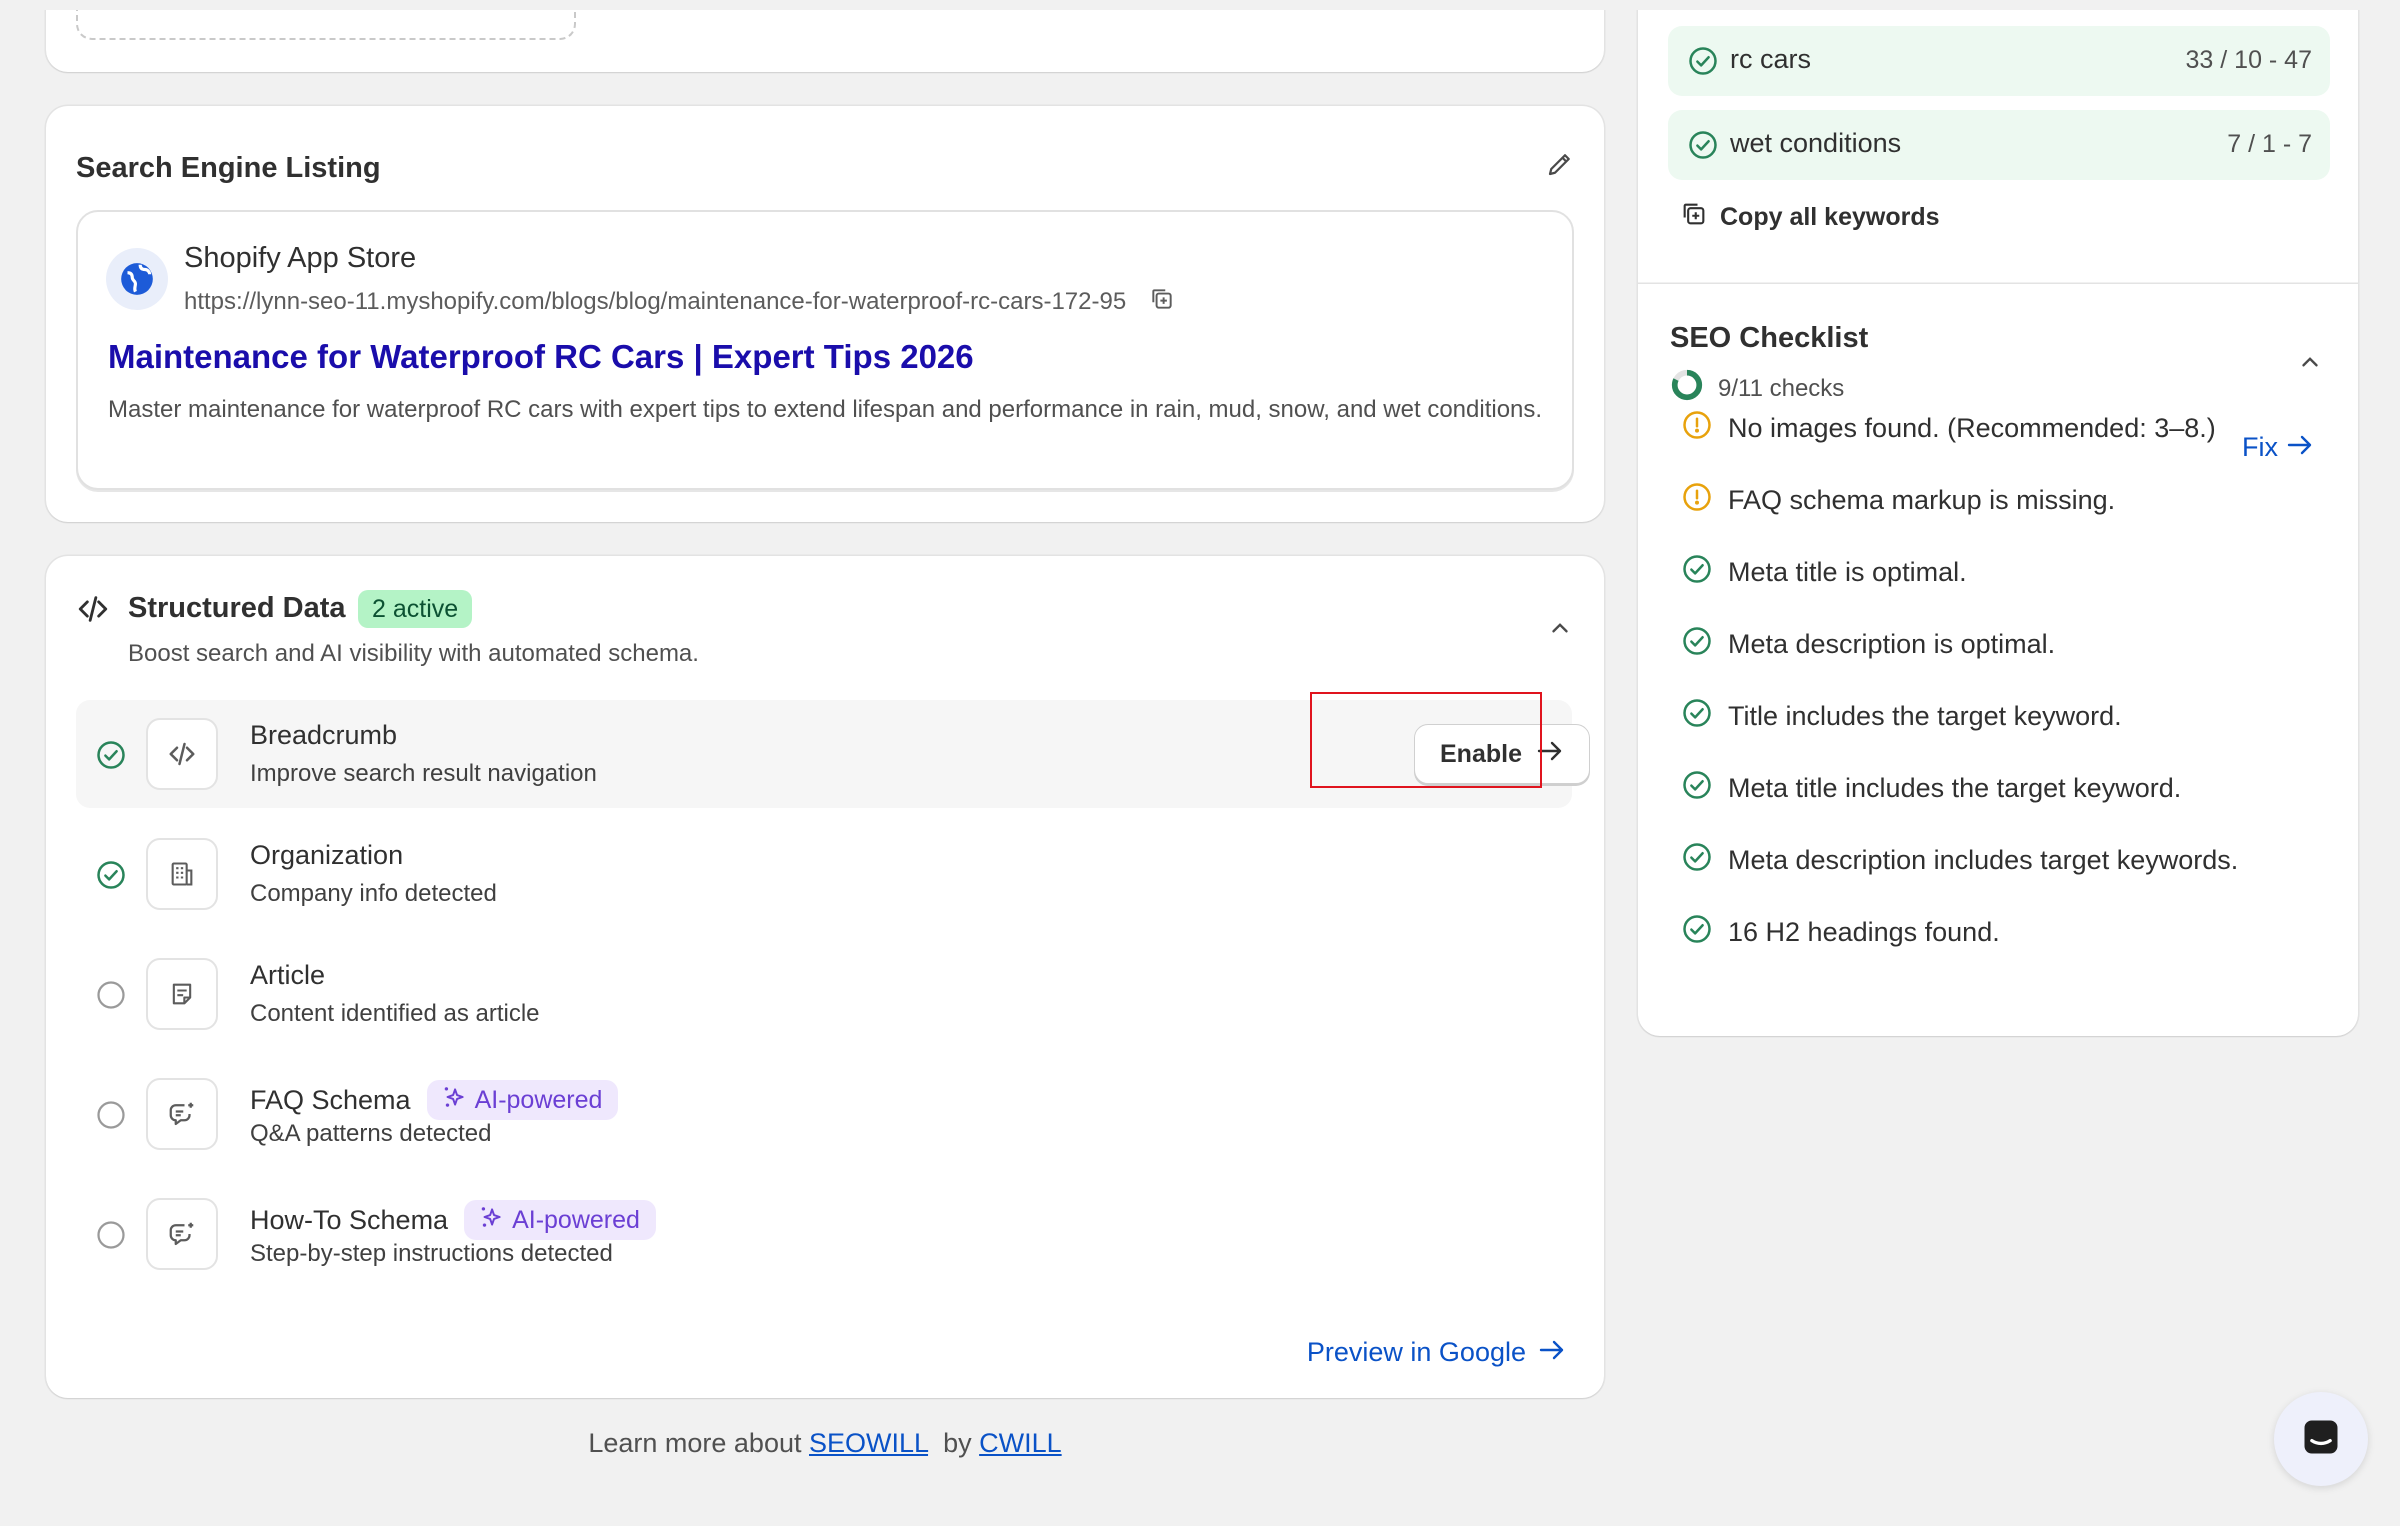 The height and width of the screenshot is (1526, 2400). What do you see at coordinates (1781, 388) in the screenshot?
I see `checks-count-label: 9/11 checks` at bounding box center [1781, 388].